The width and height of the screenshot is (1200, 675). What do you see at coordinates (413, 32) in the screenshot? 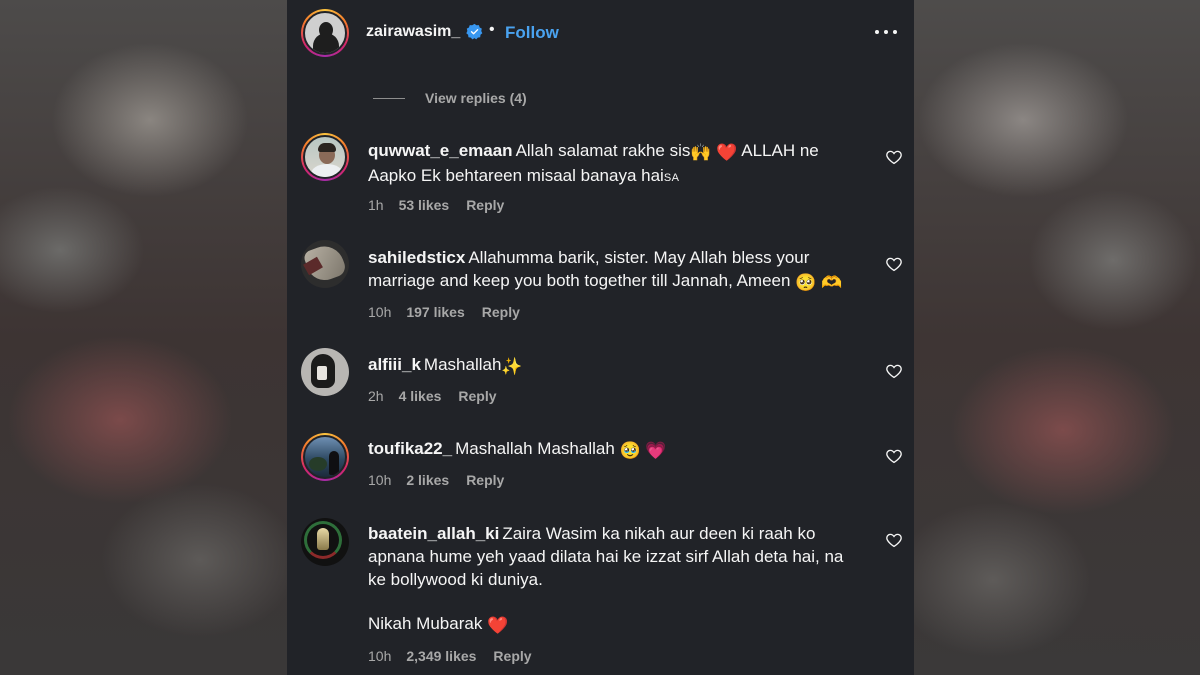
I see `author-username: zairawasim_` at bounding box center [413, 32].